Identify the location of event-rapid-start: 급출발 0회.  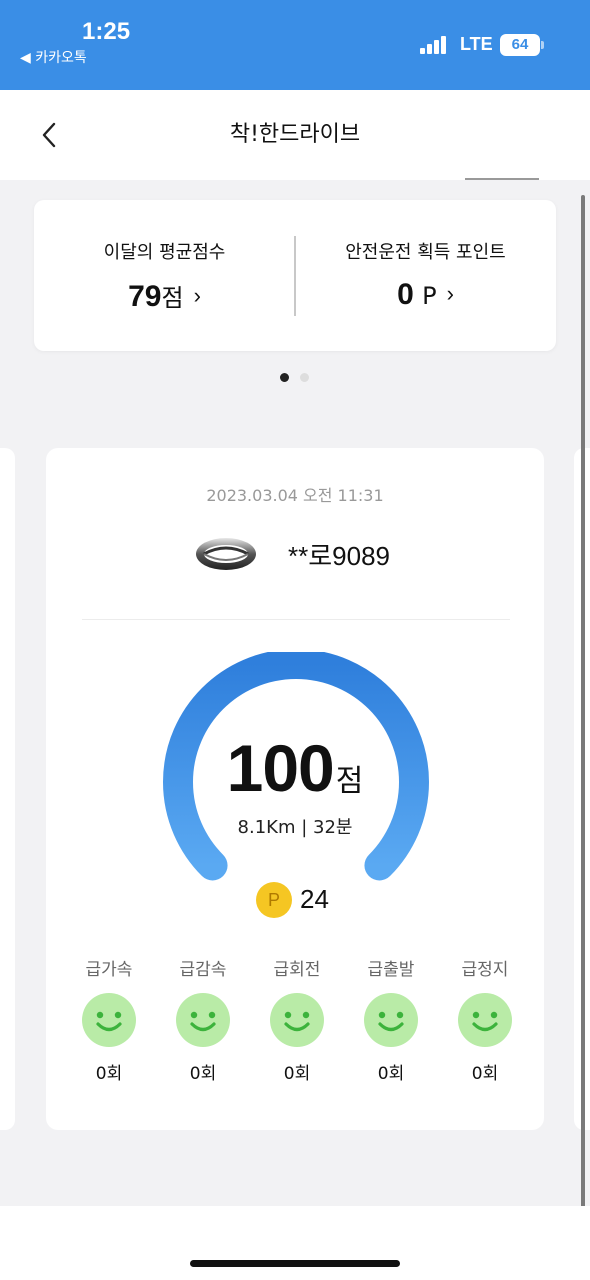
(391, 1020).